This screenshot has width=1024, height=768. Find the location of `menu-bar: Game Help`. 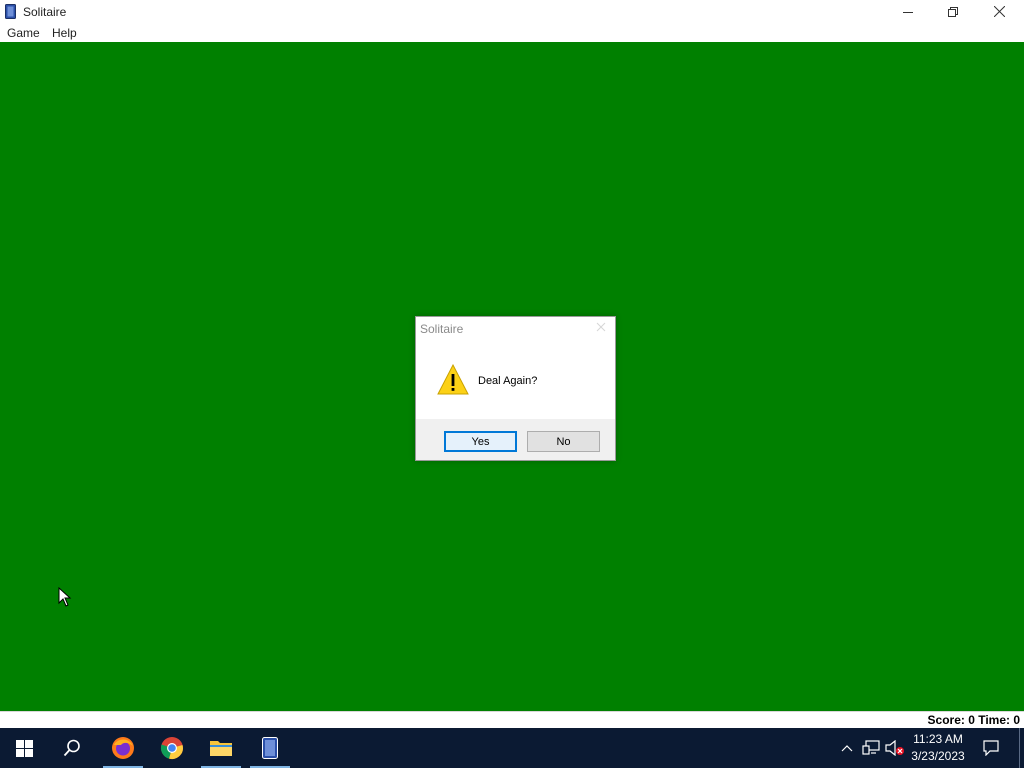

menu-bar: Game Help is located at coordinates (512, 32).